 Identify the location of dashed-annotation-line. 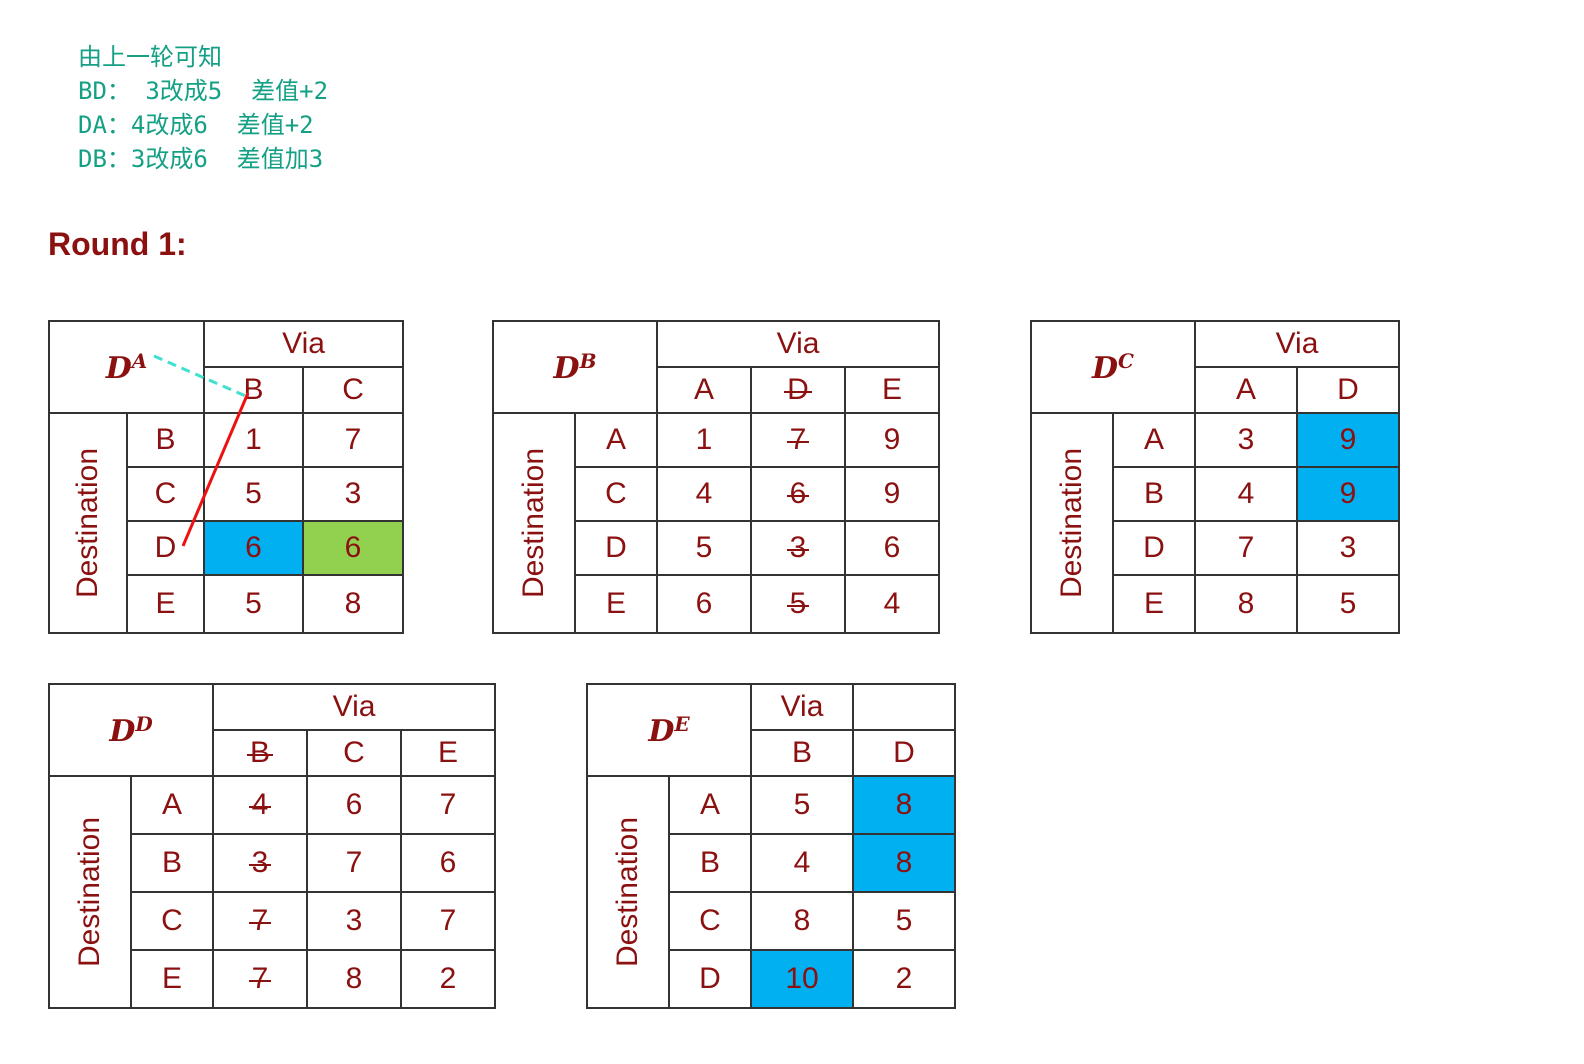
(201, 376).